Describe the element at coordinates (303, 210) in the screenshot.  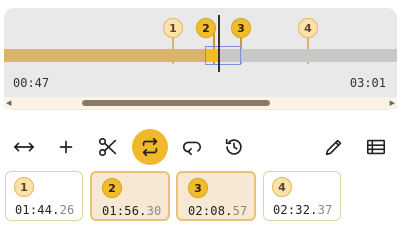
I see `marker-card-time: 02:32.37` at that location.